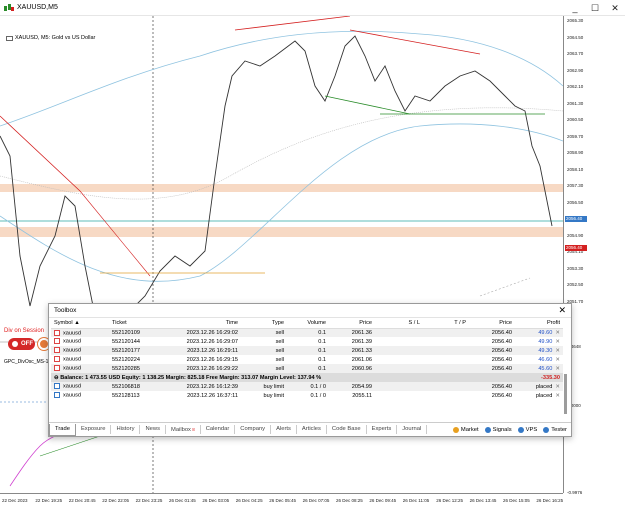 This screenshot has height=509, width=625. Describe the element at coordinates (562, 310) in the screenshot. I see `close-icon: ✕` at that location.